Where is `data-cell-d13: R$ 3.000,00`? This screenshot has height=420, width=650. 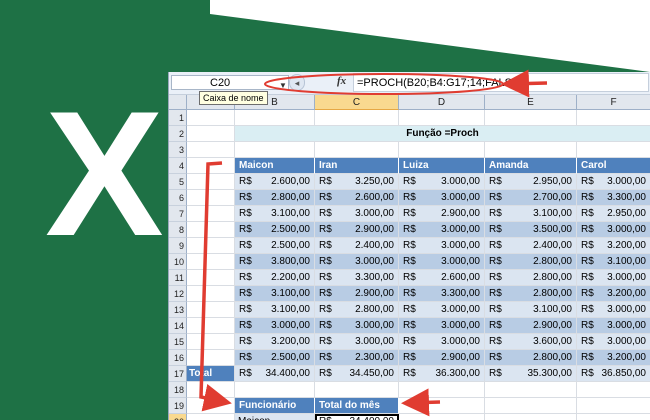
data-cell-d13: R$ 3.000,00 is located at coordinates (442, 310).